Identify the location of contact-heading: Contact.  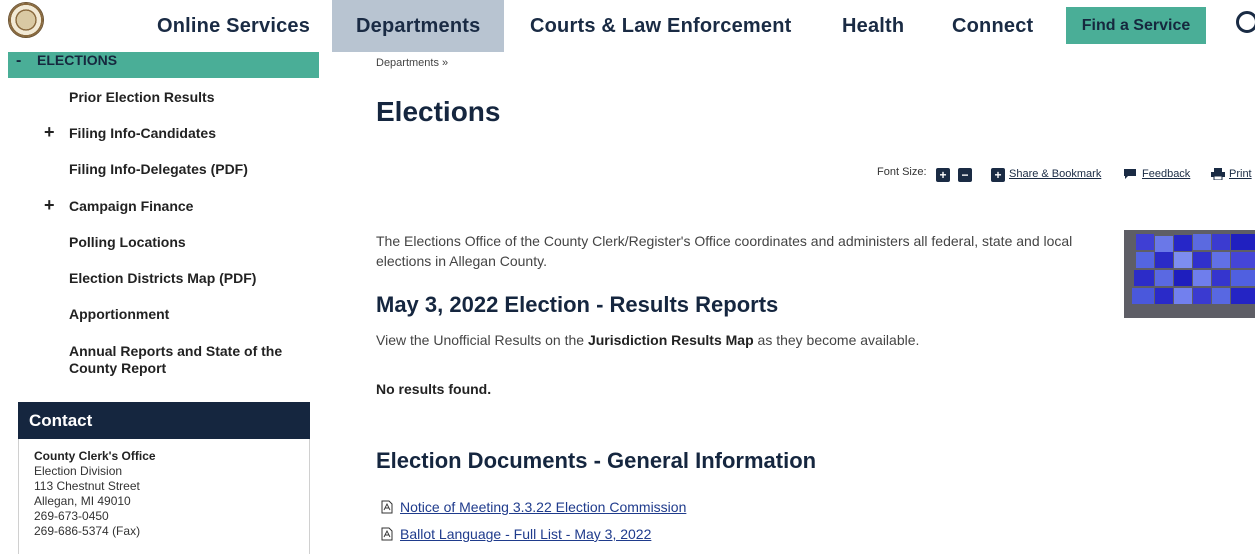
(164, 420).